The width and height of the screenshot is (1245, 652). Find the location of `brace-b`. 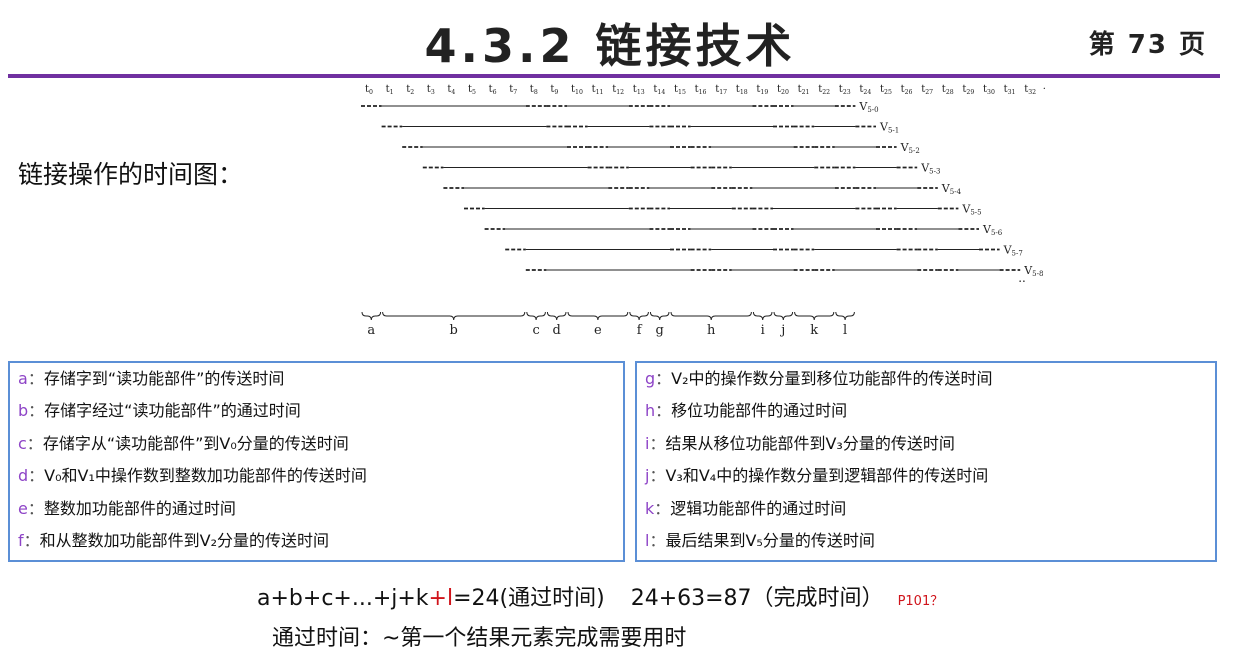

brace-b is located at coordinates (454, 316).